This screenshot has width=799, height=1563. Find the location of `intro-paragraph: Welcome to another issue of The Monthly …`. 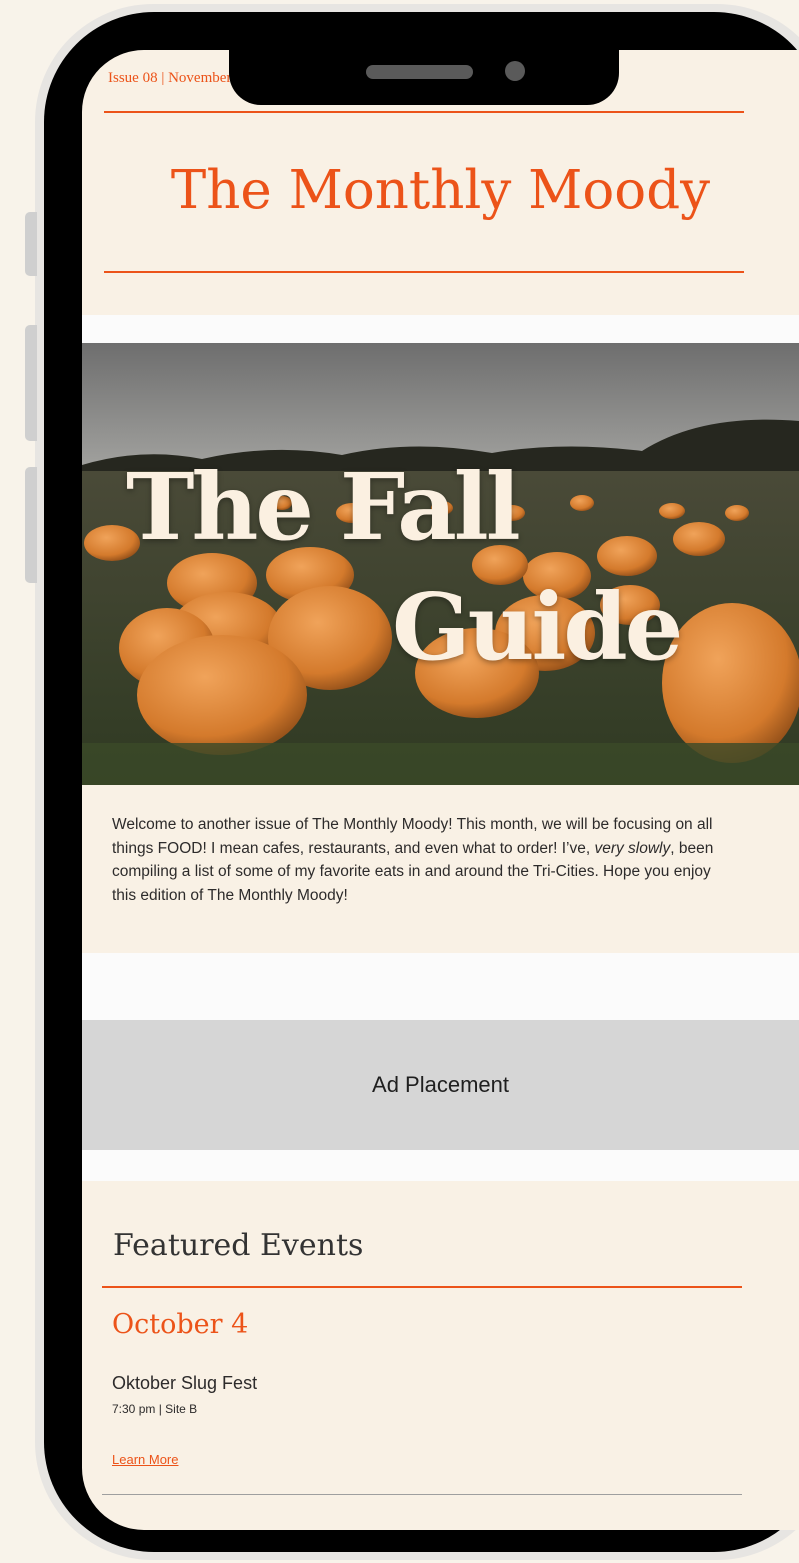

intro-paragraph: Welcome to another issue of The Monthly … is located at coordinates (422, 860).